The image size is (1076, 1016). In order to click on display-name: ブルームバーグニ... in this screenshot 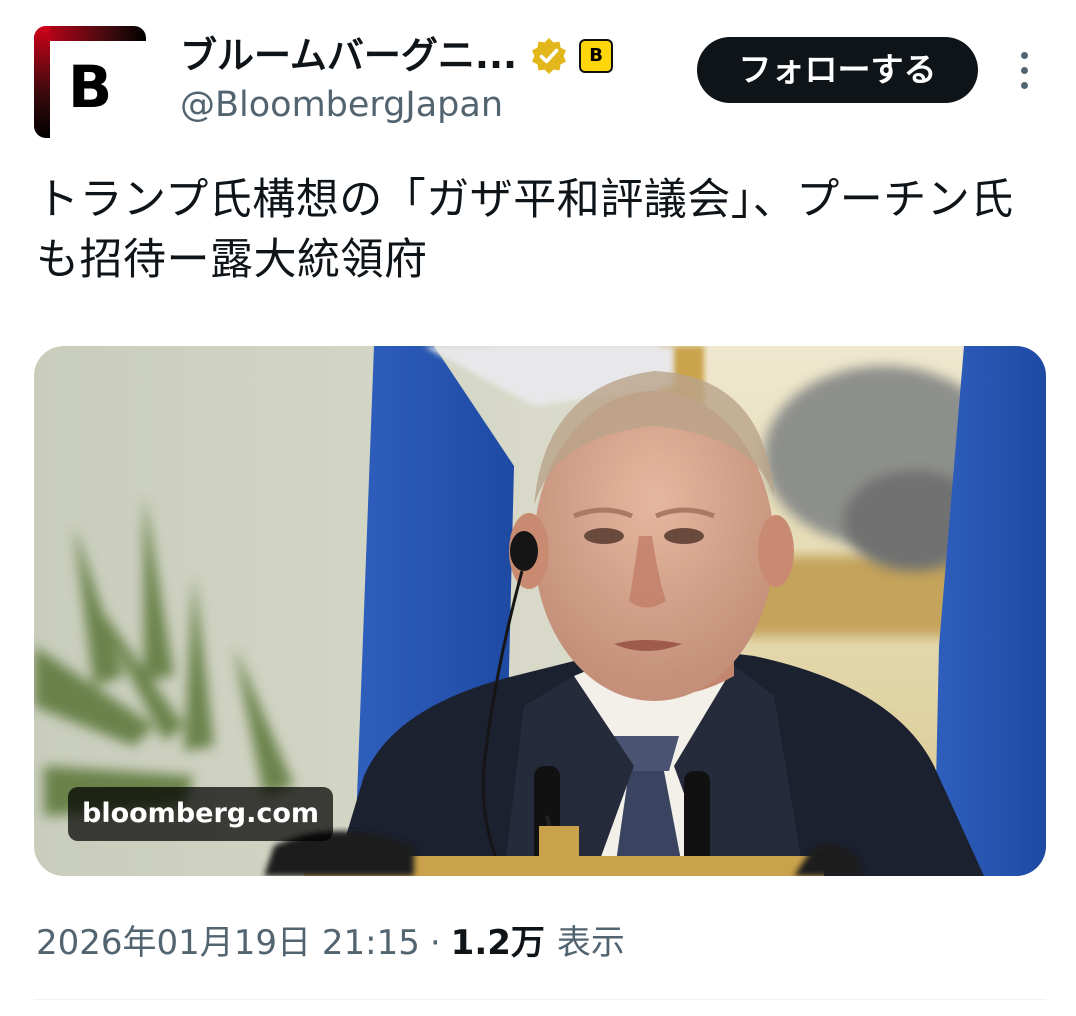, I will do `click(348, 56)`.